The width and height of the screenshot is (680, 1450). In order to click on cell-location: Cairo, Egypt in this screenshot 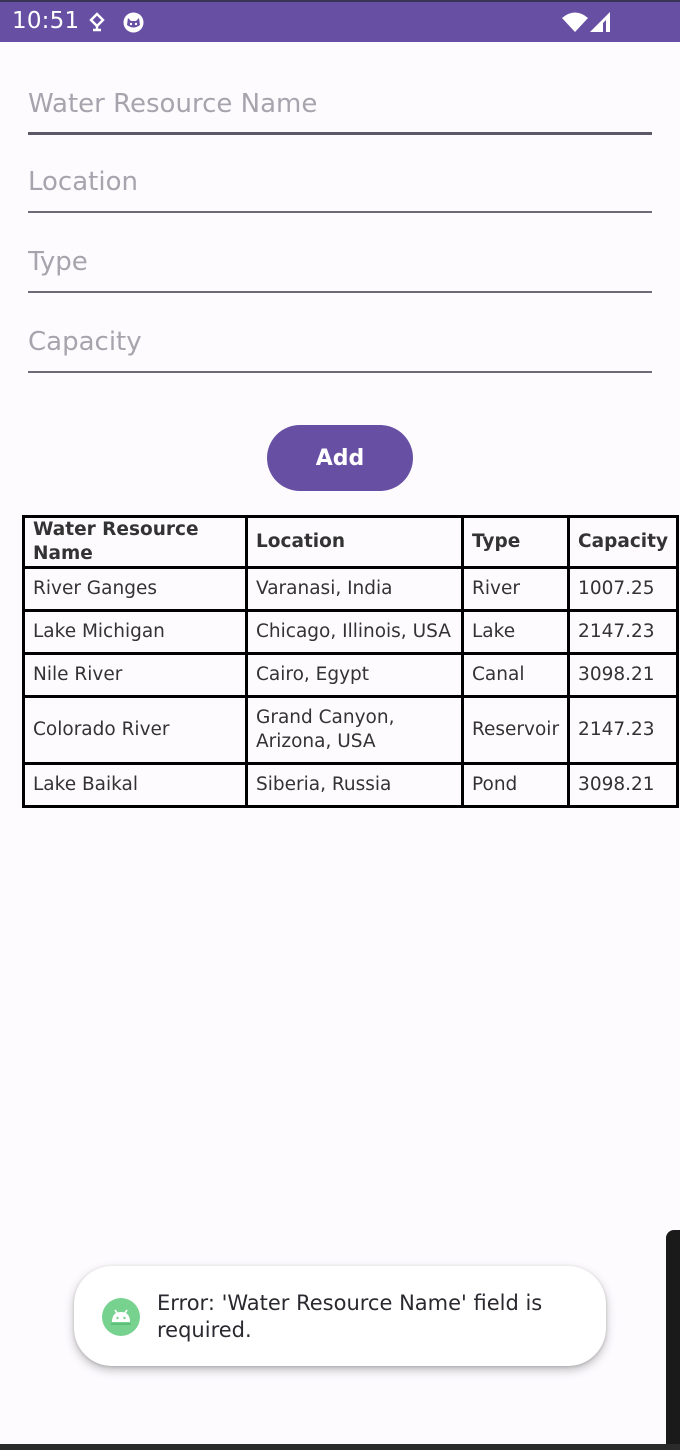, I will do `click(354, 675)`.